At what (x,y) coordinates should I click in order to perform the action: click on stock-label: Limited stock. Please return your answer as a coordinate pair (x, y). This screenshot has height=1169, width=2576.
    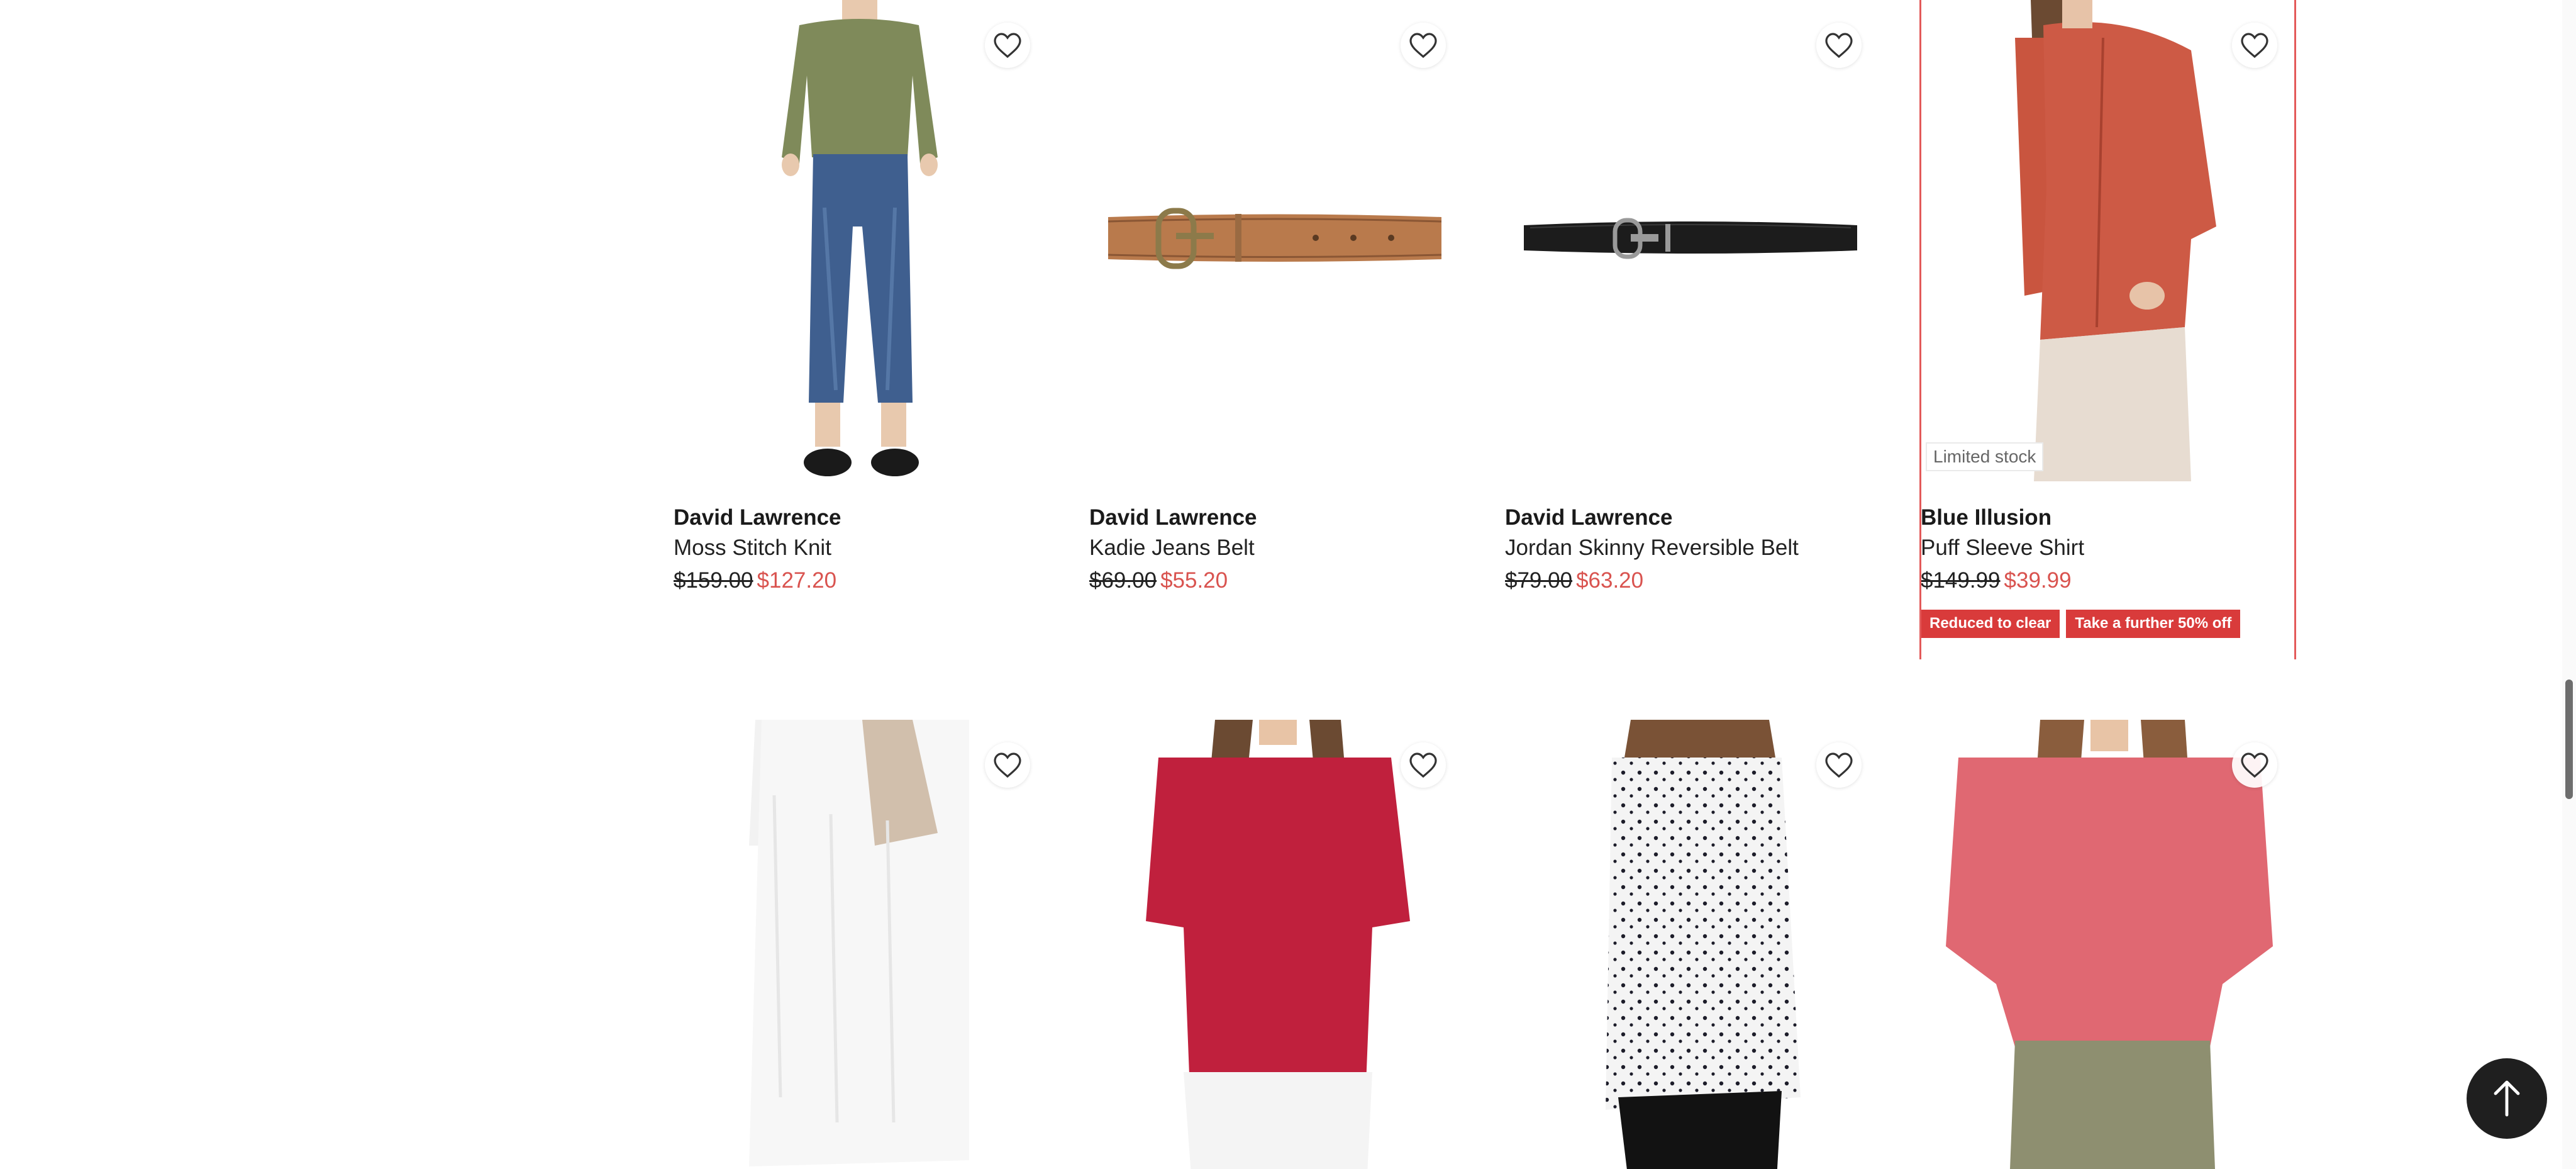
    Looking at the image, I should click on (1985, 456).